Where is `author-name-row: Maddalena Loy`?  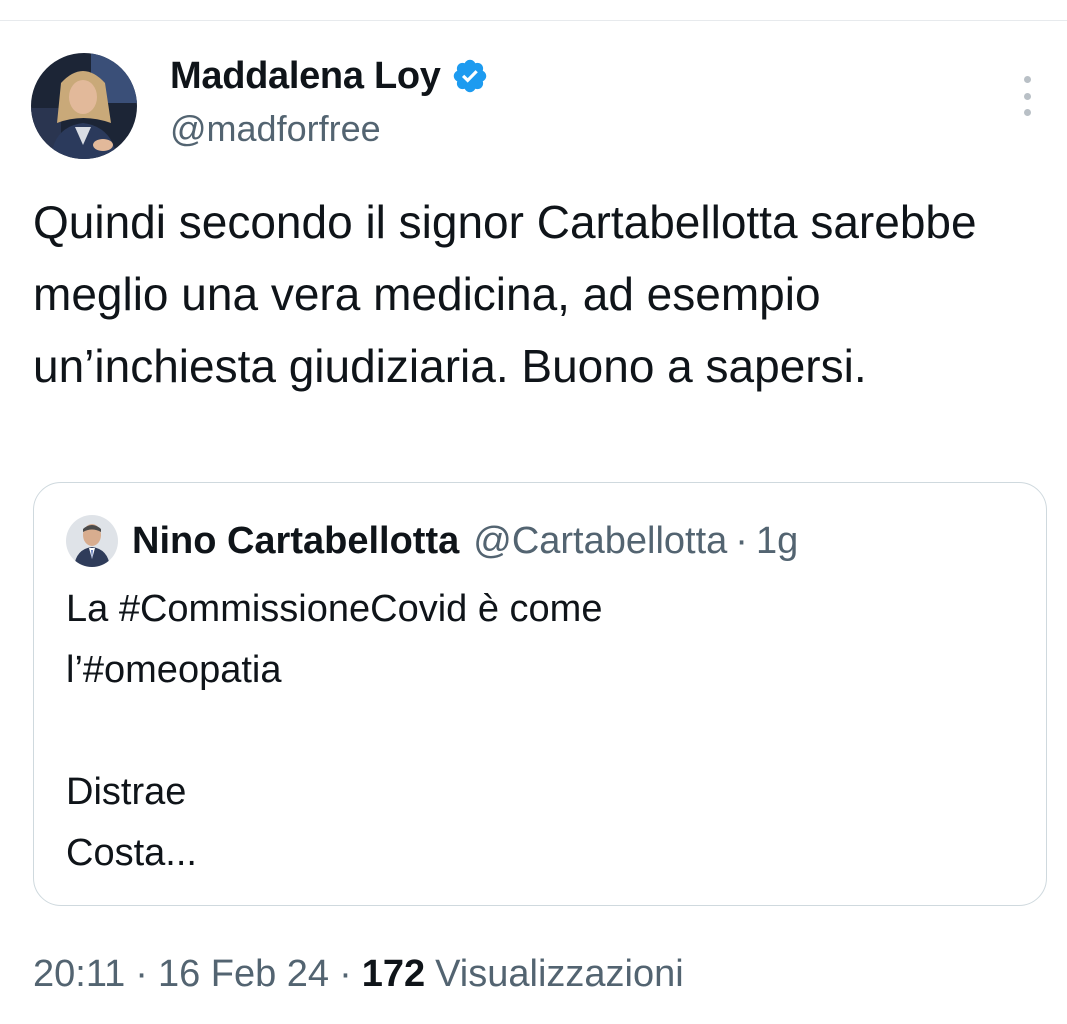 author-name-row: Maddalena Loy is located at coordinates (329, 76).